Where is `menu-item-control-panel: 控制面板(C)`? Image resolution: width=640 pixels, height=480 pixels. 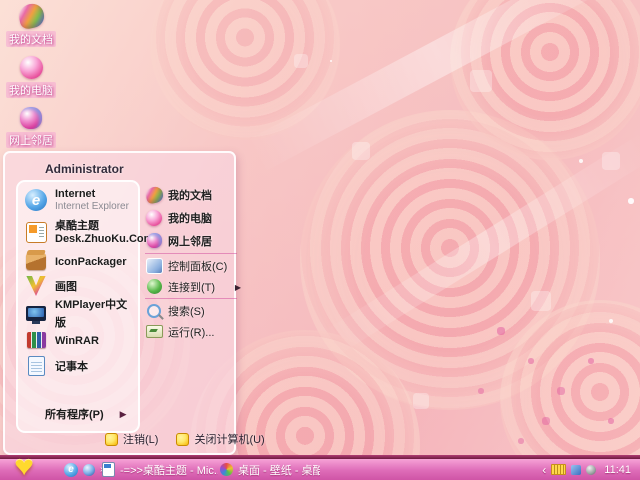
menu-item-control-panel: 控制面板(C) is located at coordinates (191, 265).